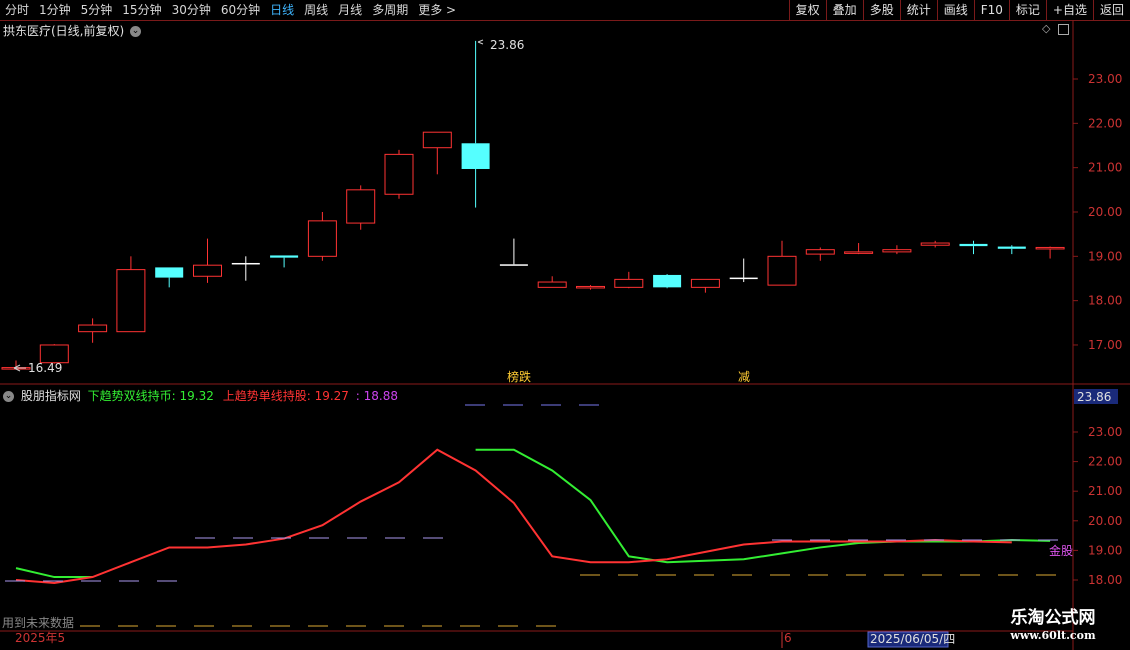  I want to click on ind-y-tick-label: 23.00, so click(1105, 432).